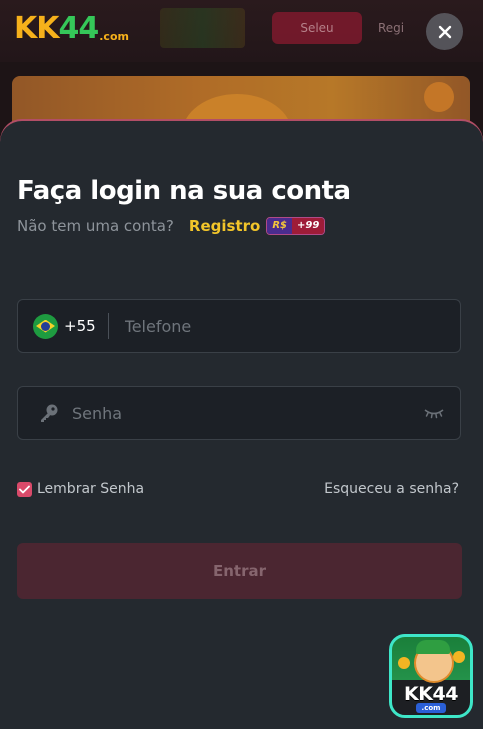 The height and width of the screenshot is (729, 483). I want to click on modal-title: Faça login na sua conta, so click(184, 191).